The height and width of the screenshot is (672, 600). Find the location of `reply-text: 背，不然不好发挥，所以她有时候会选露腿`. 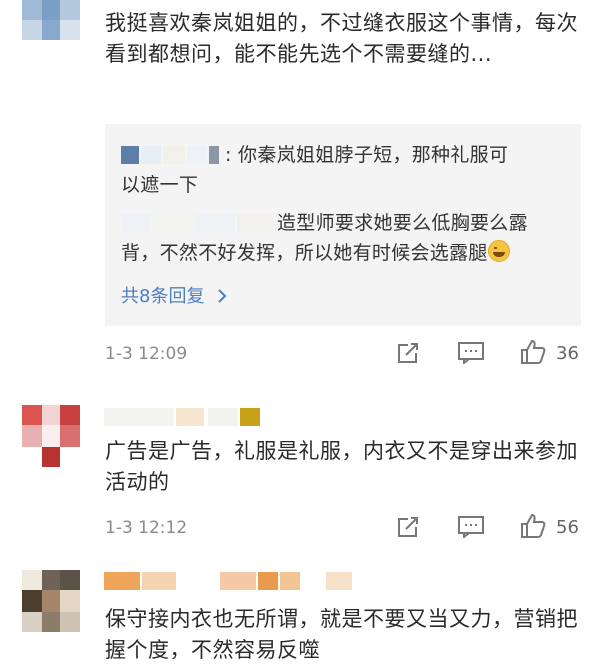

reply-text: 背，不然不好发挥，所以她有时候会选露腿 is located at coordinates (315, 253).